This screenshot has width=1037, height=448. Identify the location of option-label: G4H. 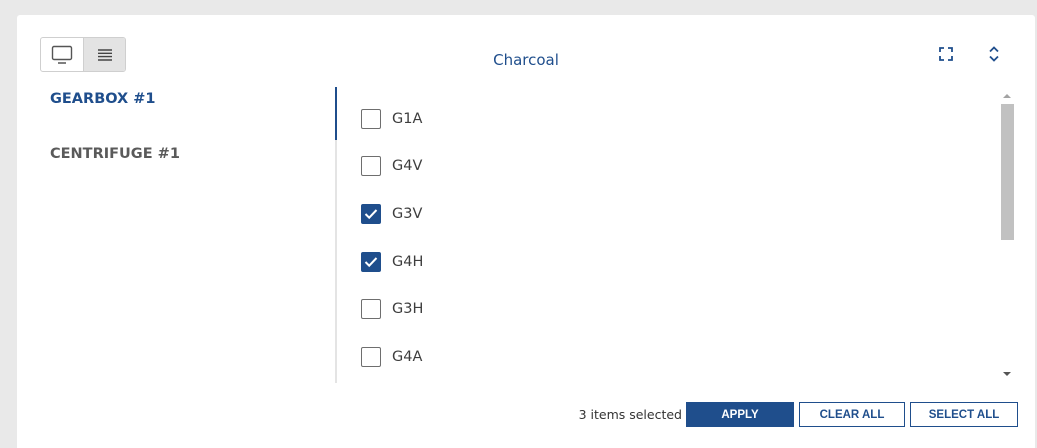
(408, 261).